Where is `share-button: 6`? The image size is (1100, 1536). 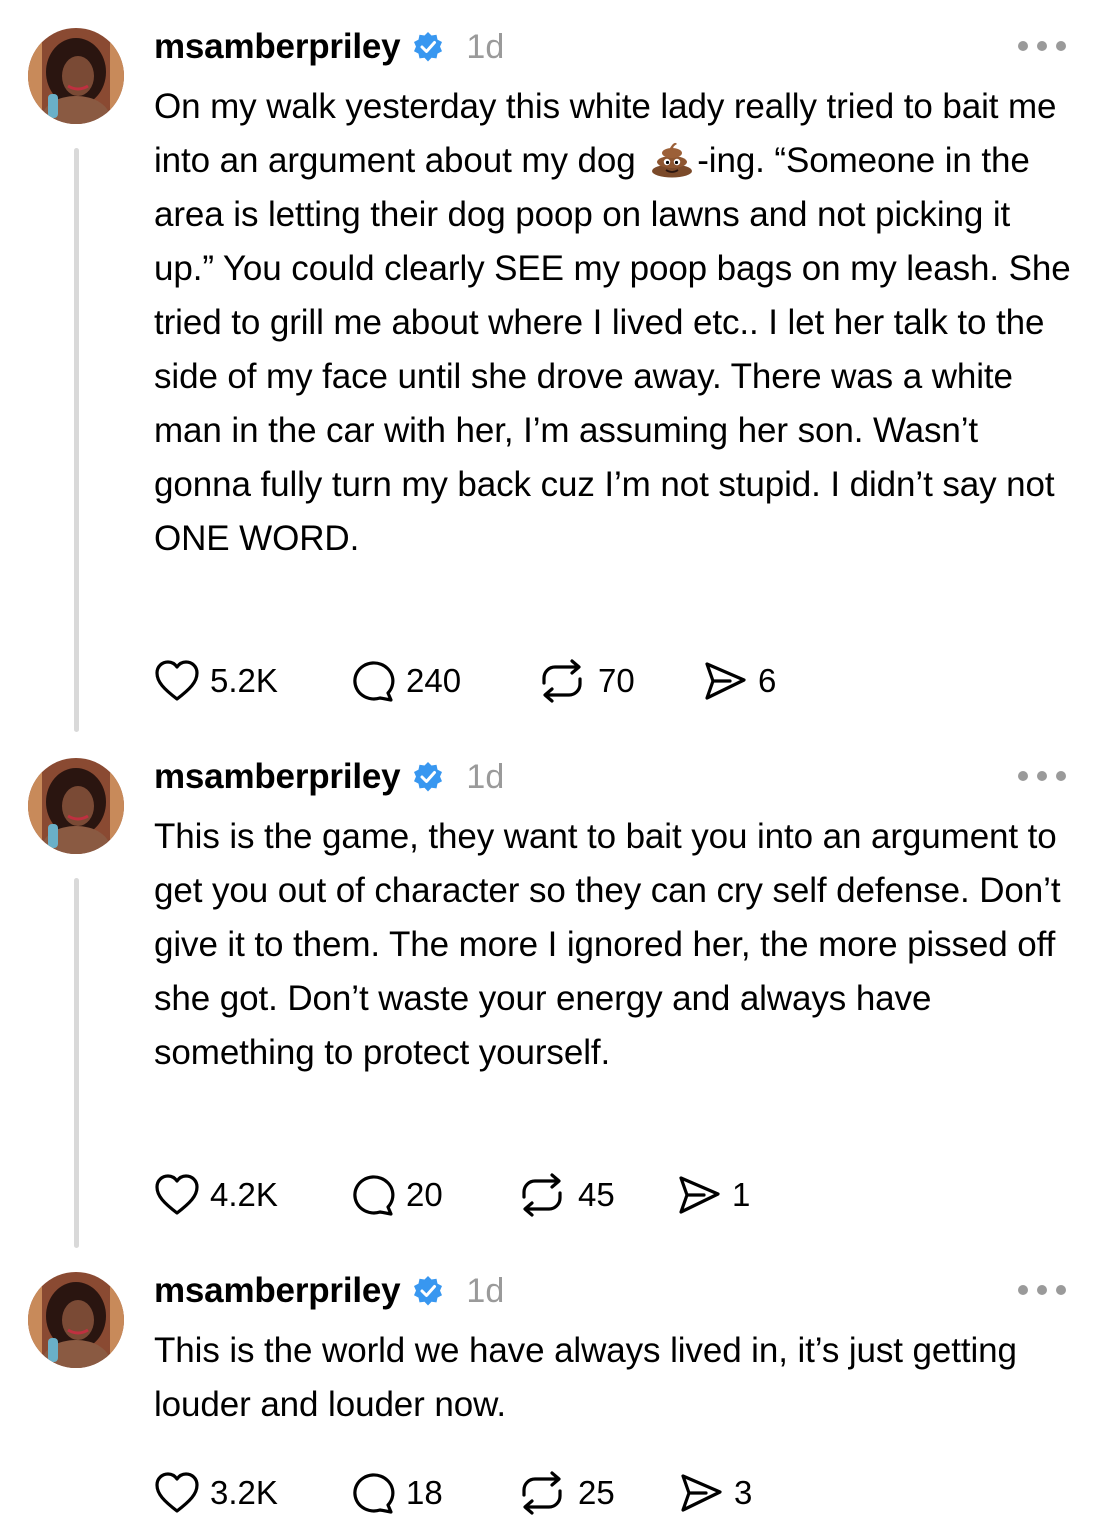 share-button: 6 is located at coordinates (739, 681).